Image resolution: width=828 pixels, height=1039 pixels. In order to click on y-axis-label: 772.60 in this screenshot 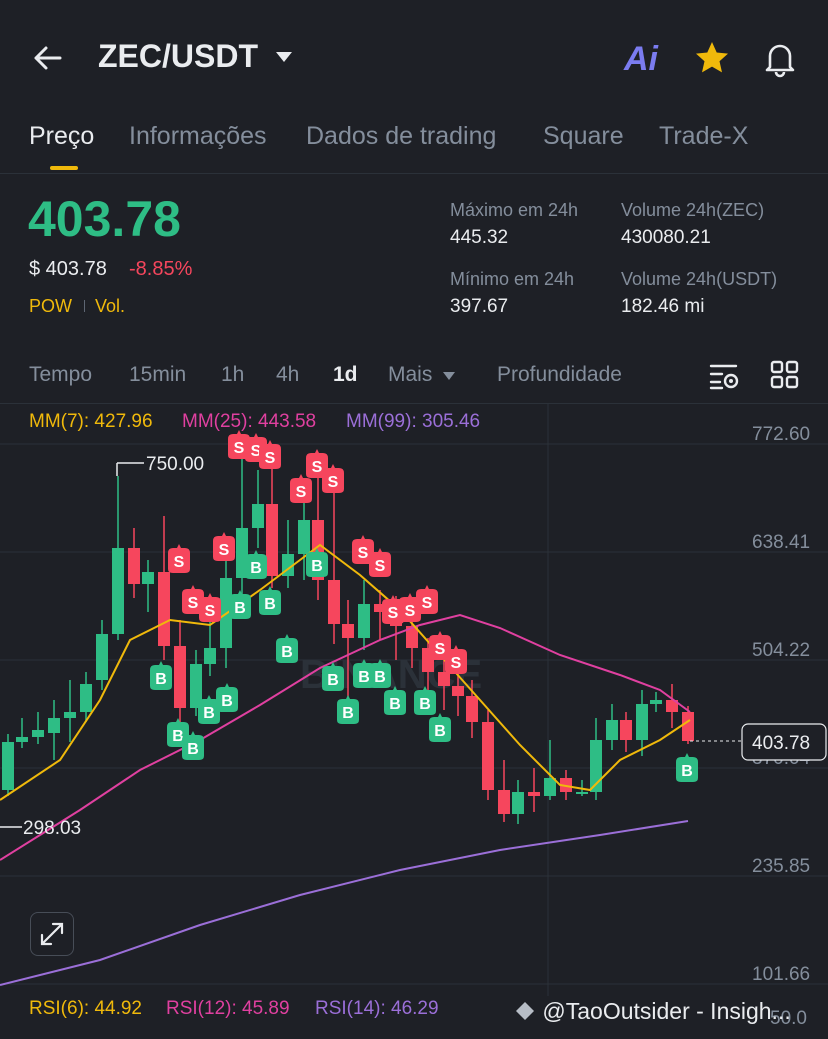, I will do `click(781, 434)`.